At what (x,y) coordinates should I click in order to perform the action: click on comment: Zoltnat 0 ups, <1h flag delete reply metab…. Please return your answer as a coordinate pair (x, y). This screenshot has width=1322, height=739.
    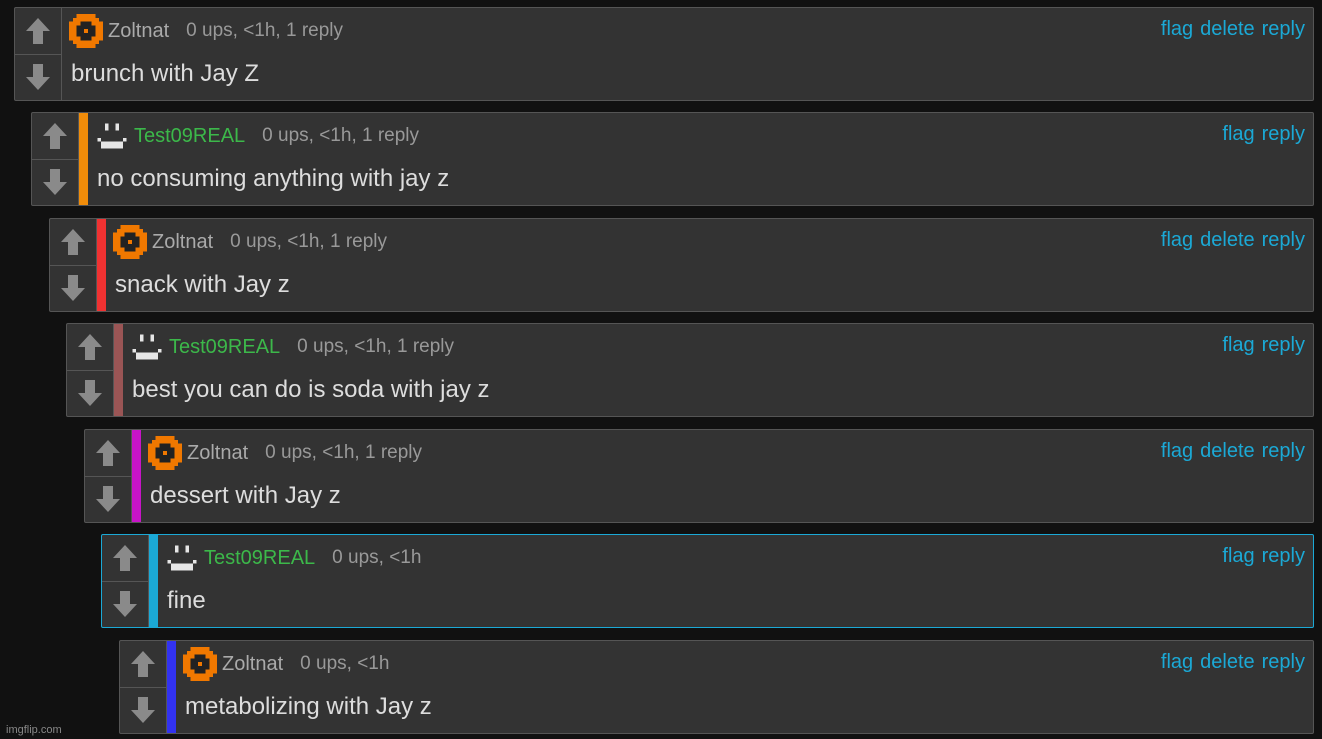
    Looking at the image, I should click on (716, 687).